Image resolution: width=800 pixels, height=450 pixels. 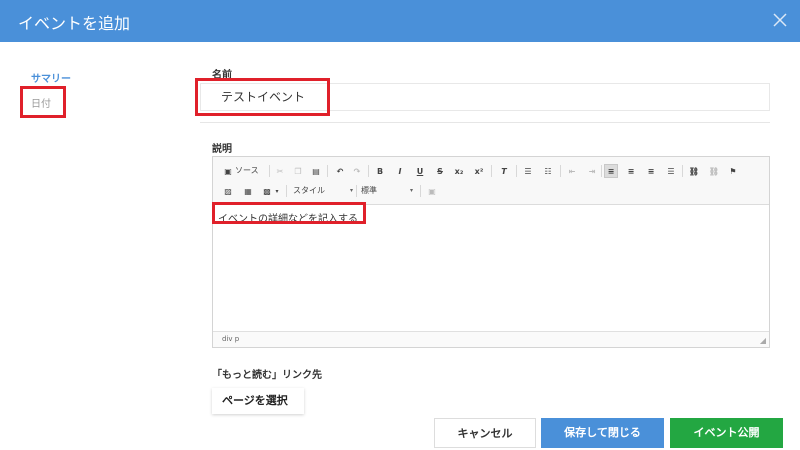 What do you see at coordinates (504, 171) in the screenshot?
I see `remove-format-icon: T` at bounding box center [504, 171].